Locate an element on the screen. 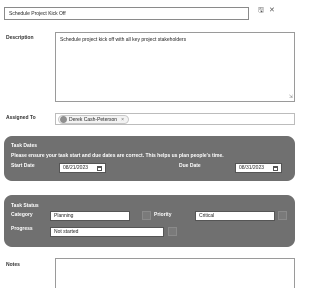 This screenshot has width=320, height=288. person-chip: Derek Cash-Peterson × is located at coordinates (93, 119).